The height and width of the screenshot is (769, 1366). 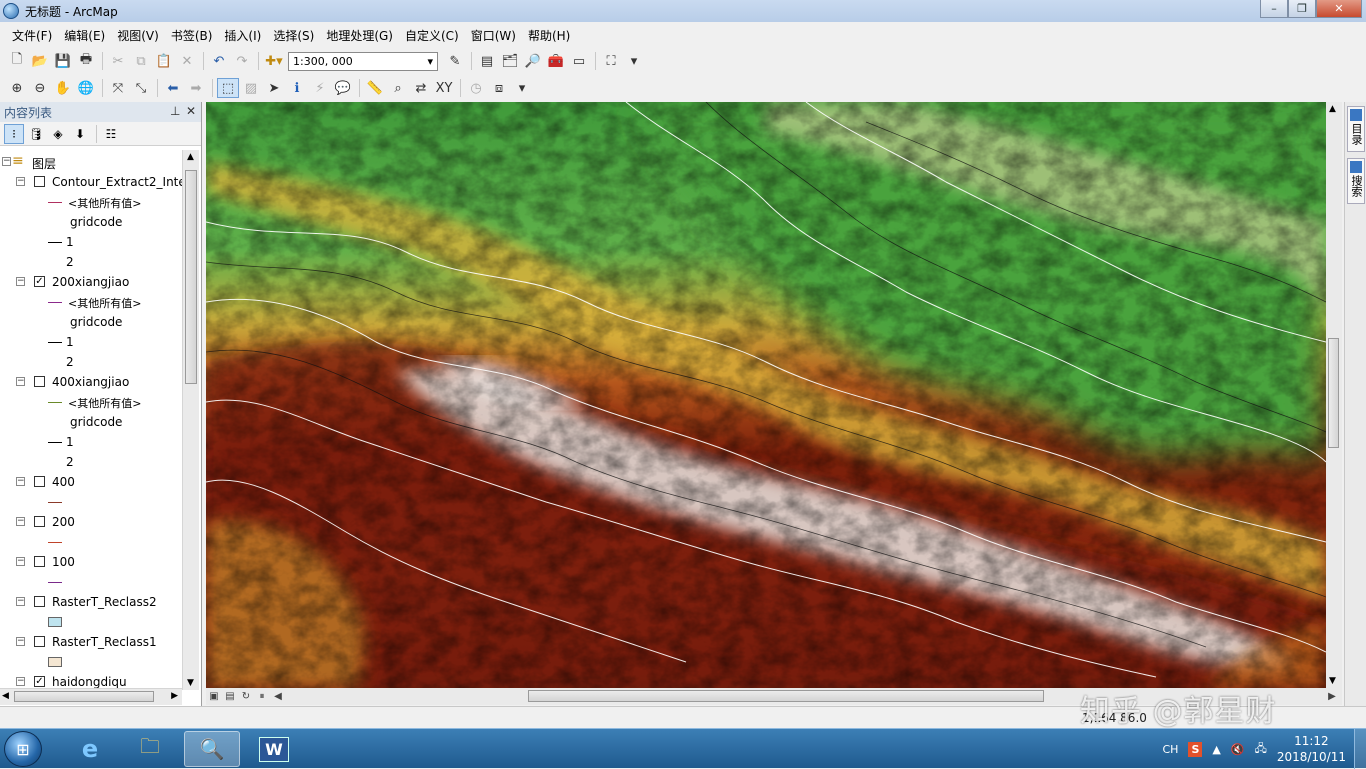 I want to click on scroll-up-icon: ▲, so click(x=1332, y=109).